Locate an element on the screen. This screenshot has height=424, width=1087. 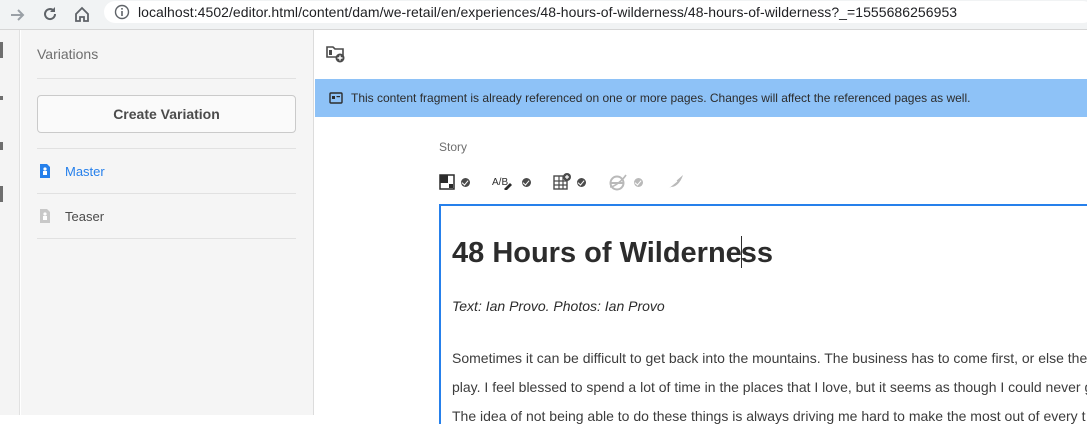
forward-button is located at coordinates (18, 15).